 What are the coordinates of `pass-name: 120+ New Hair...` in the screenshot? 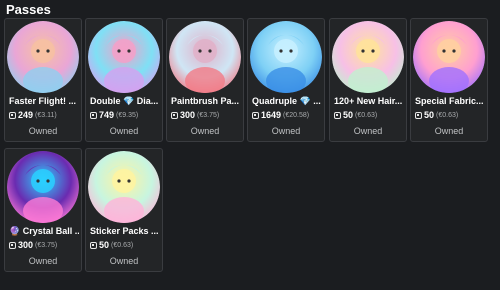 It's located at (369, 101).